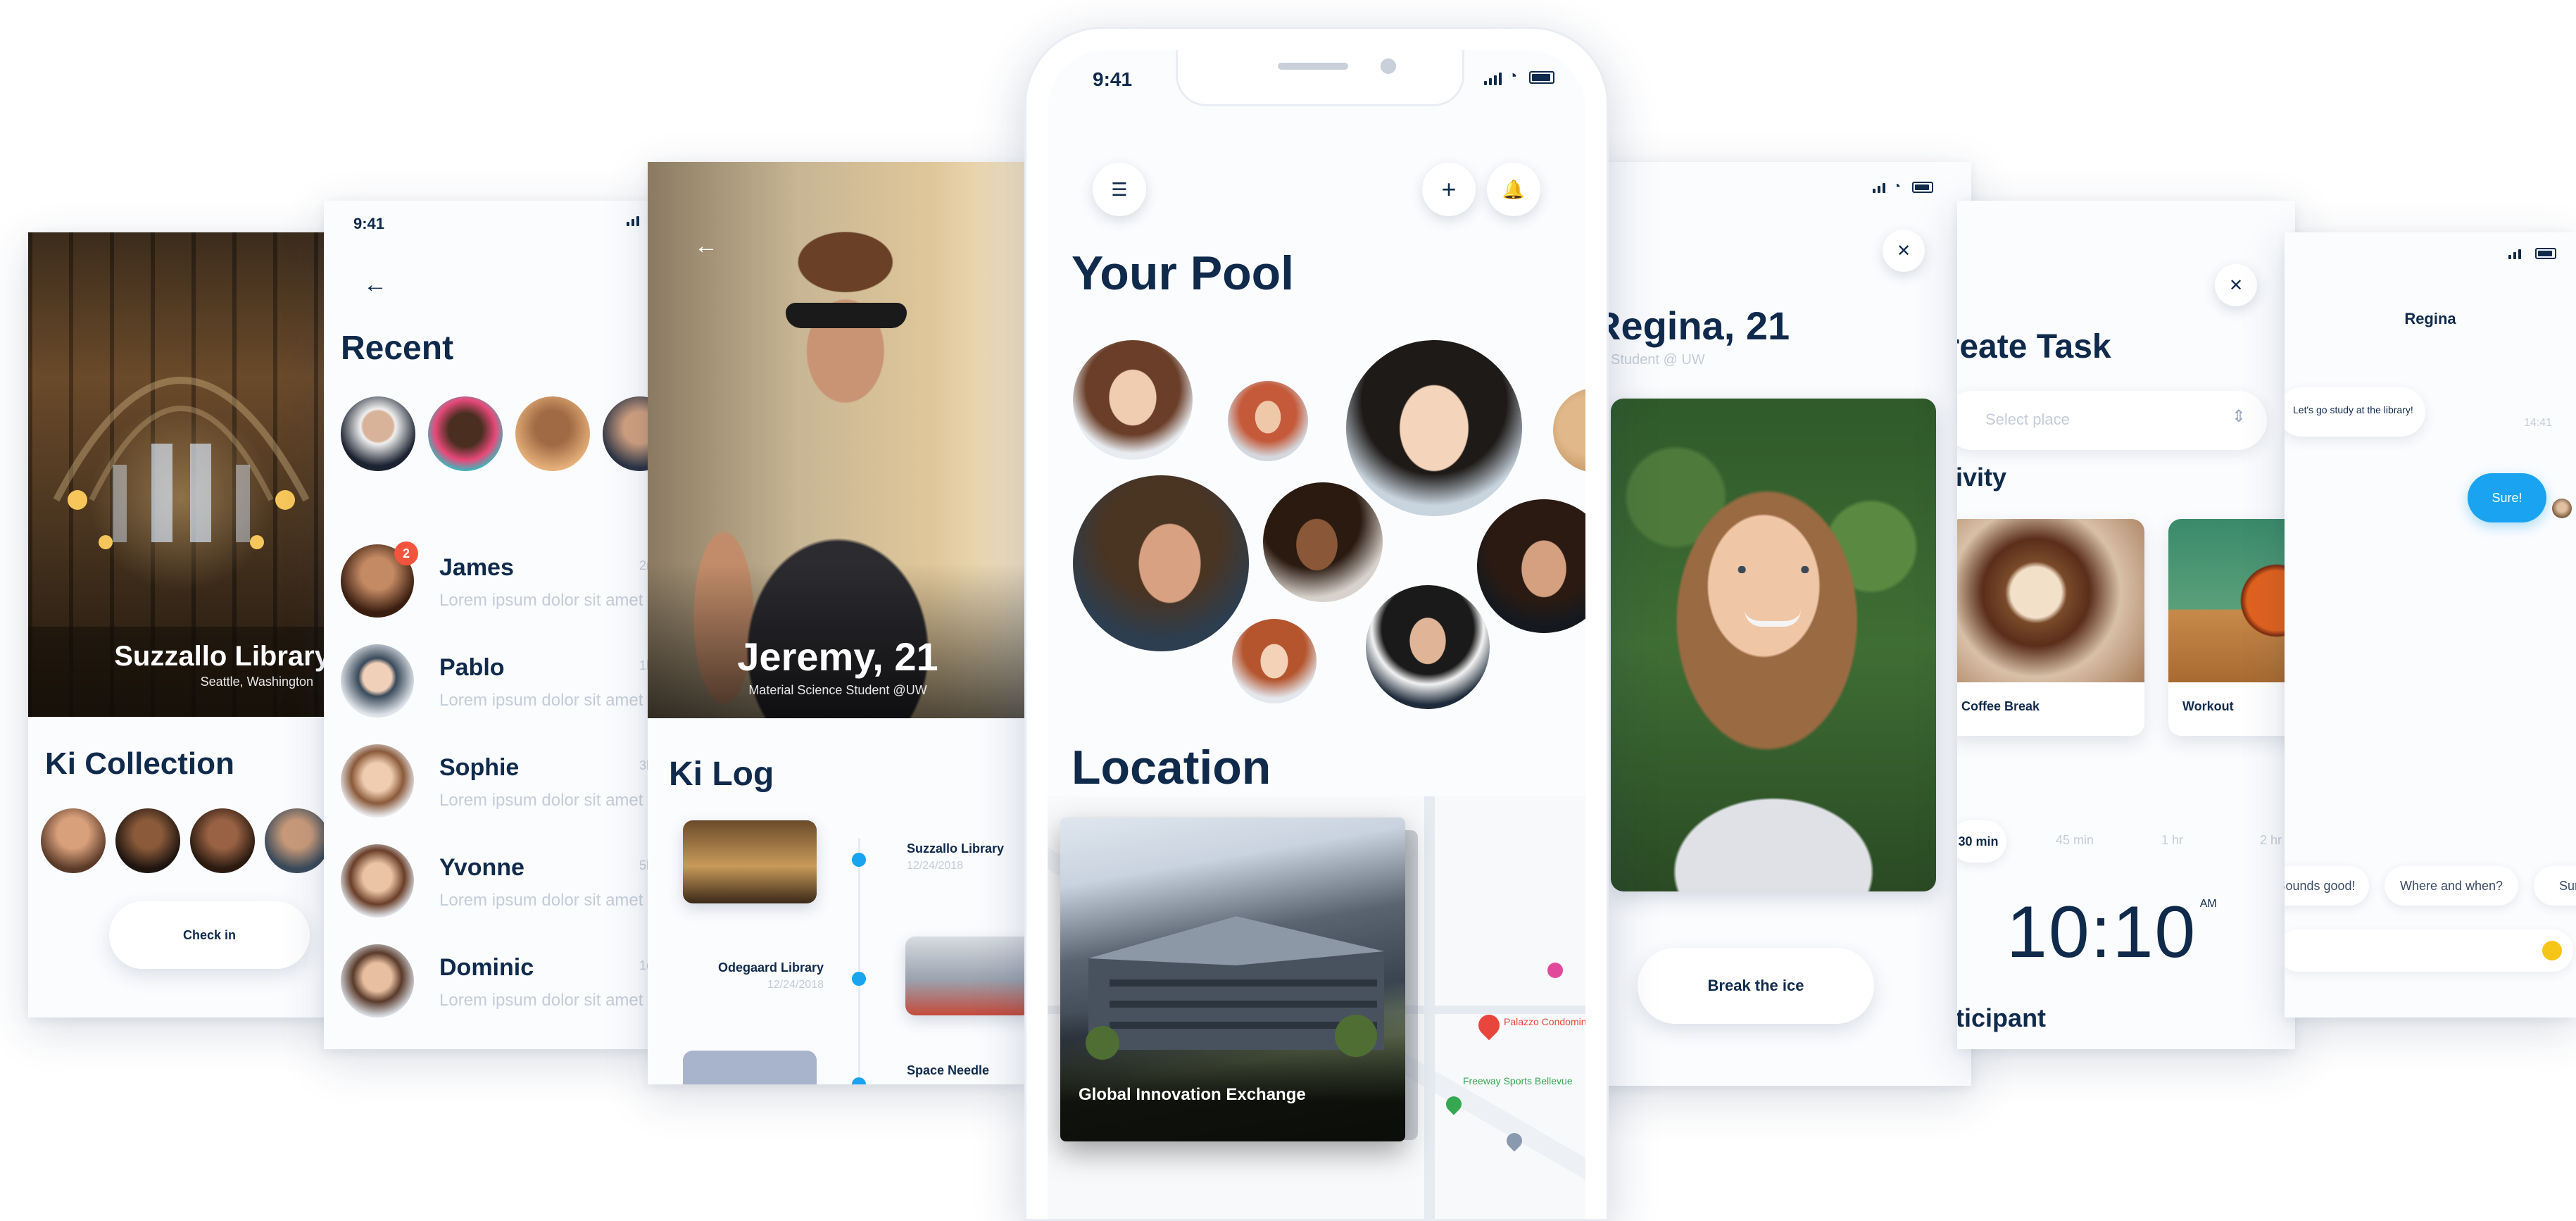 The image size is (2576, 1221). What do you see at coordinates (472, 667) in the screenshot?
I see `contact-name: Pablo` at bounding box center [472, 667].